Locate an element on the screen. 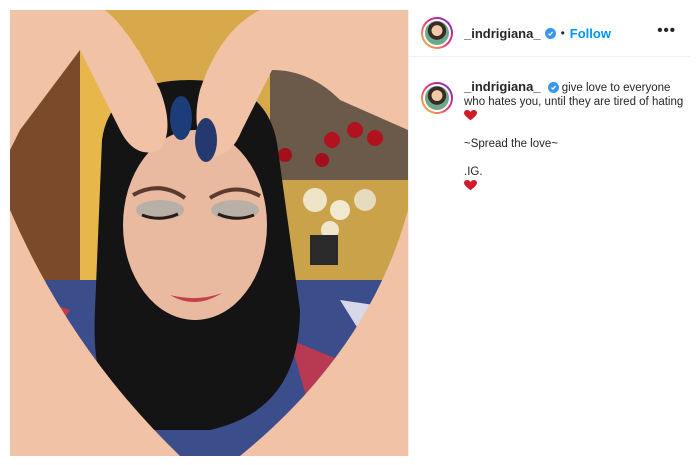  panel-divider is located at coordinates (408, 233).